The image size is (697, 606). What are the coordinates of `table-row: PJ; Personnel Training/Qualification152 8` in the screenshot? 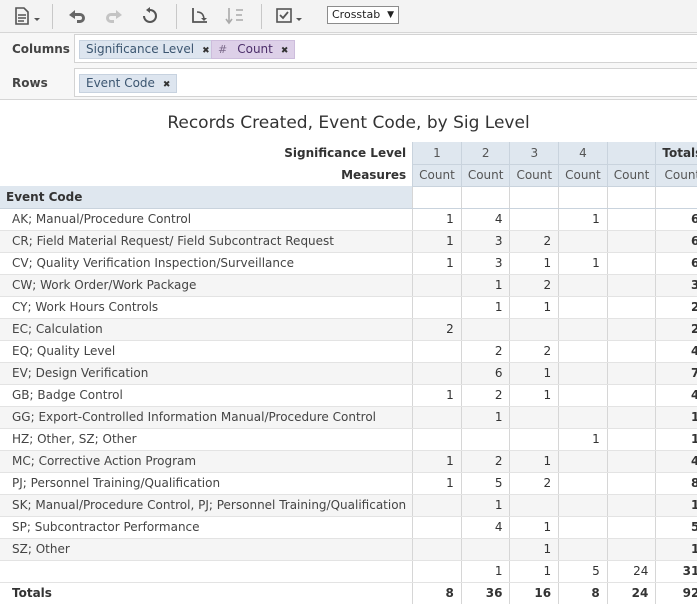 It's located at (348, 483).